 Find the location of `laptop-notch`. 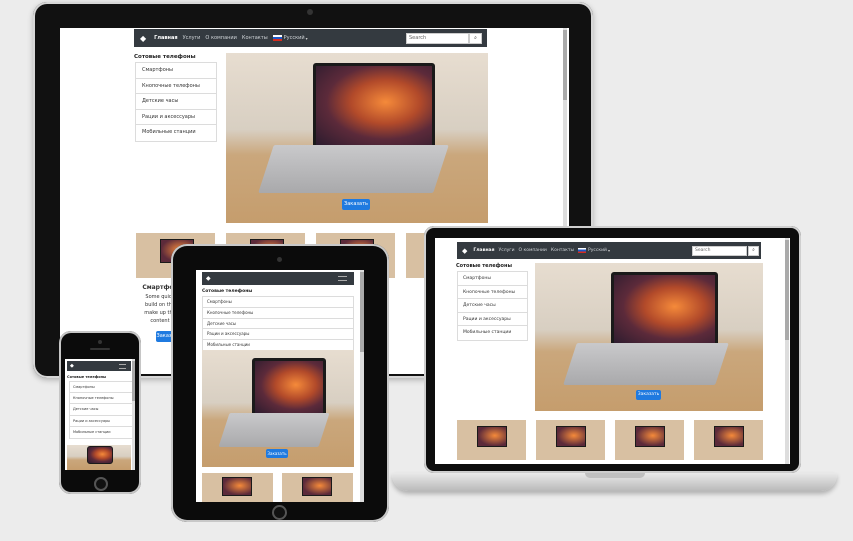

laptop-notch is located at coordinates (615, 475).